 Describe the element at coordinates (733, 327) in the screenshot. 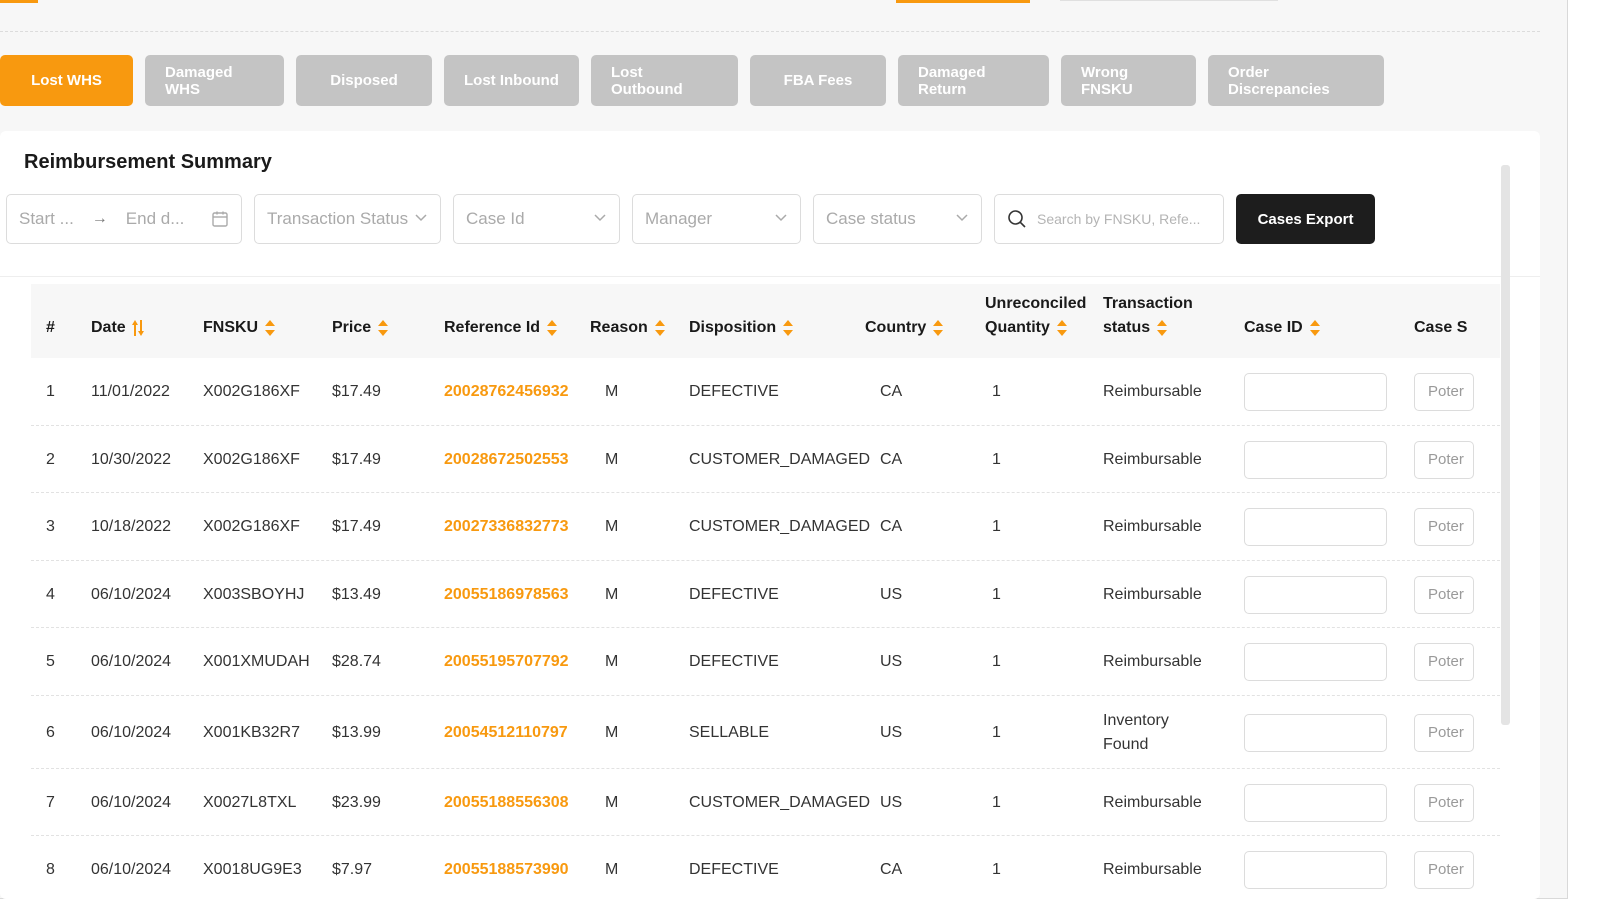

I see `header-disposition-label: Disposition` at that location.